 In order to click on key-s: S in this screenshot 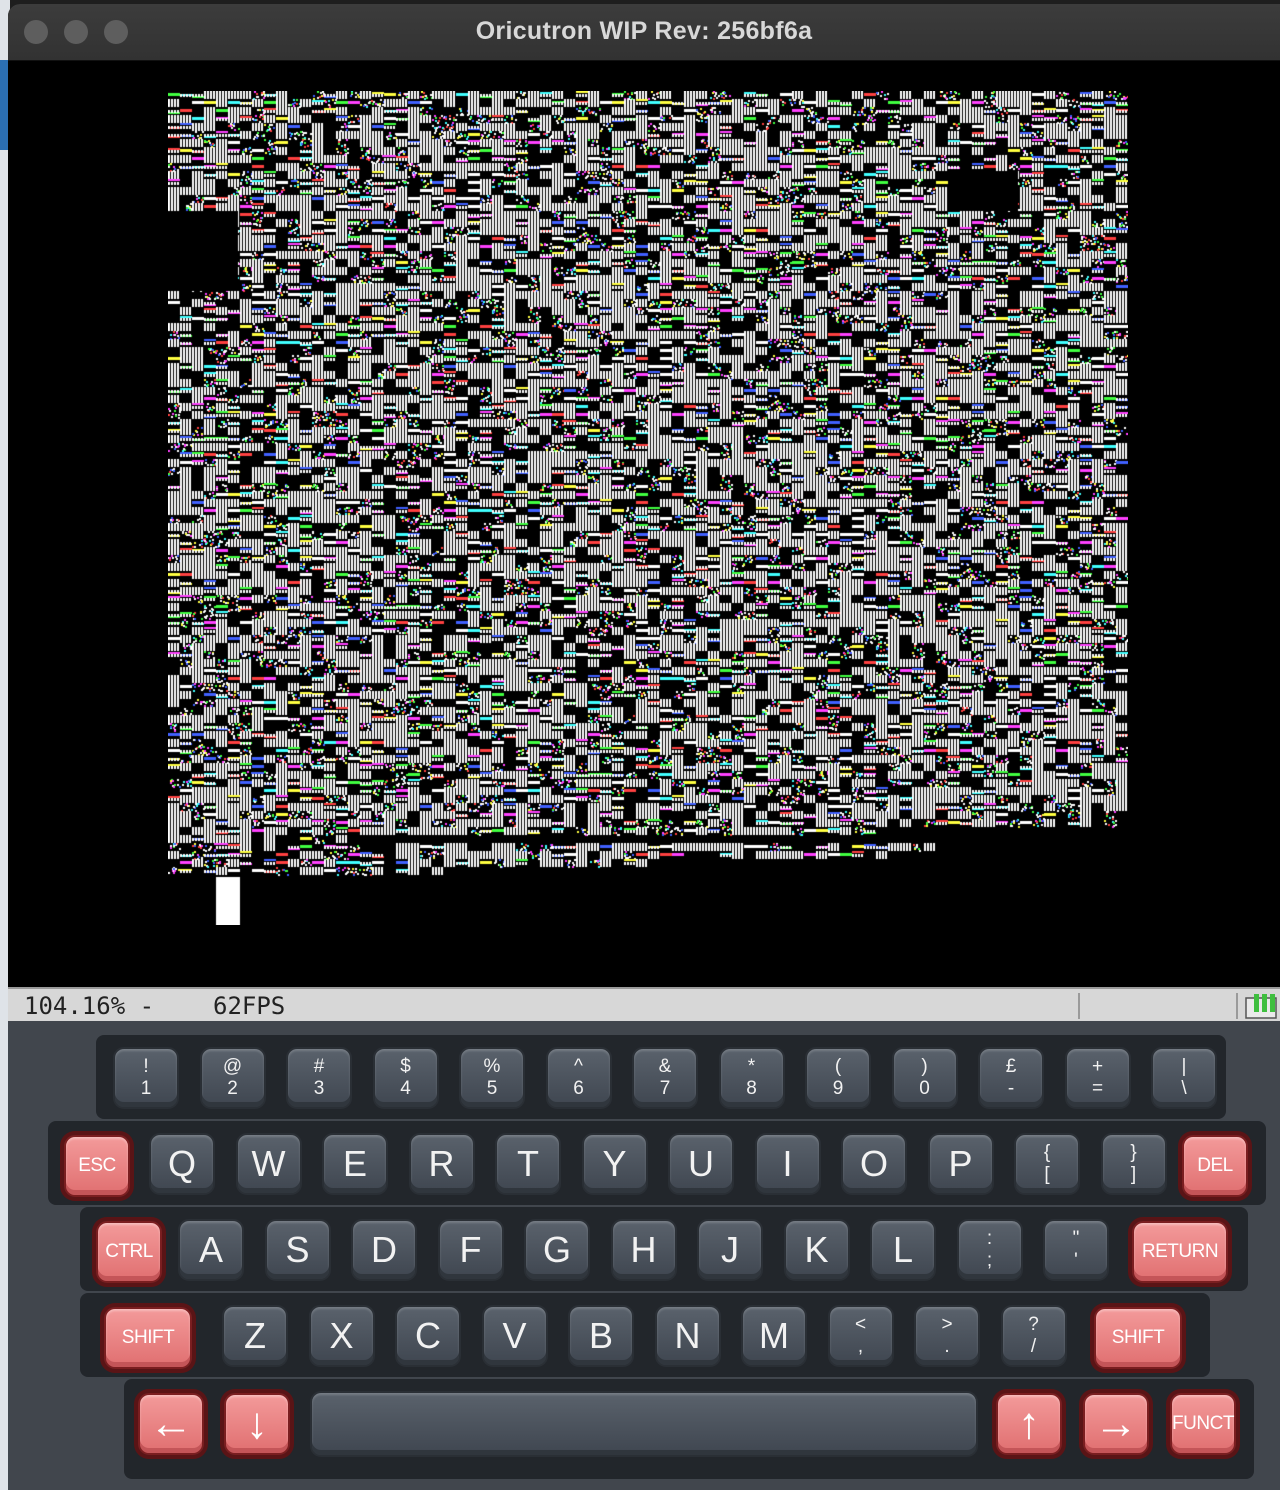, I will do `click(297, 1250)`.